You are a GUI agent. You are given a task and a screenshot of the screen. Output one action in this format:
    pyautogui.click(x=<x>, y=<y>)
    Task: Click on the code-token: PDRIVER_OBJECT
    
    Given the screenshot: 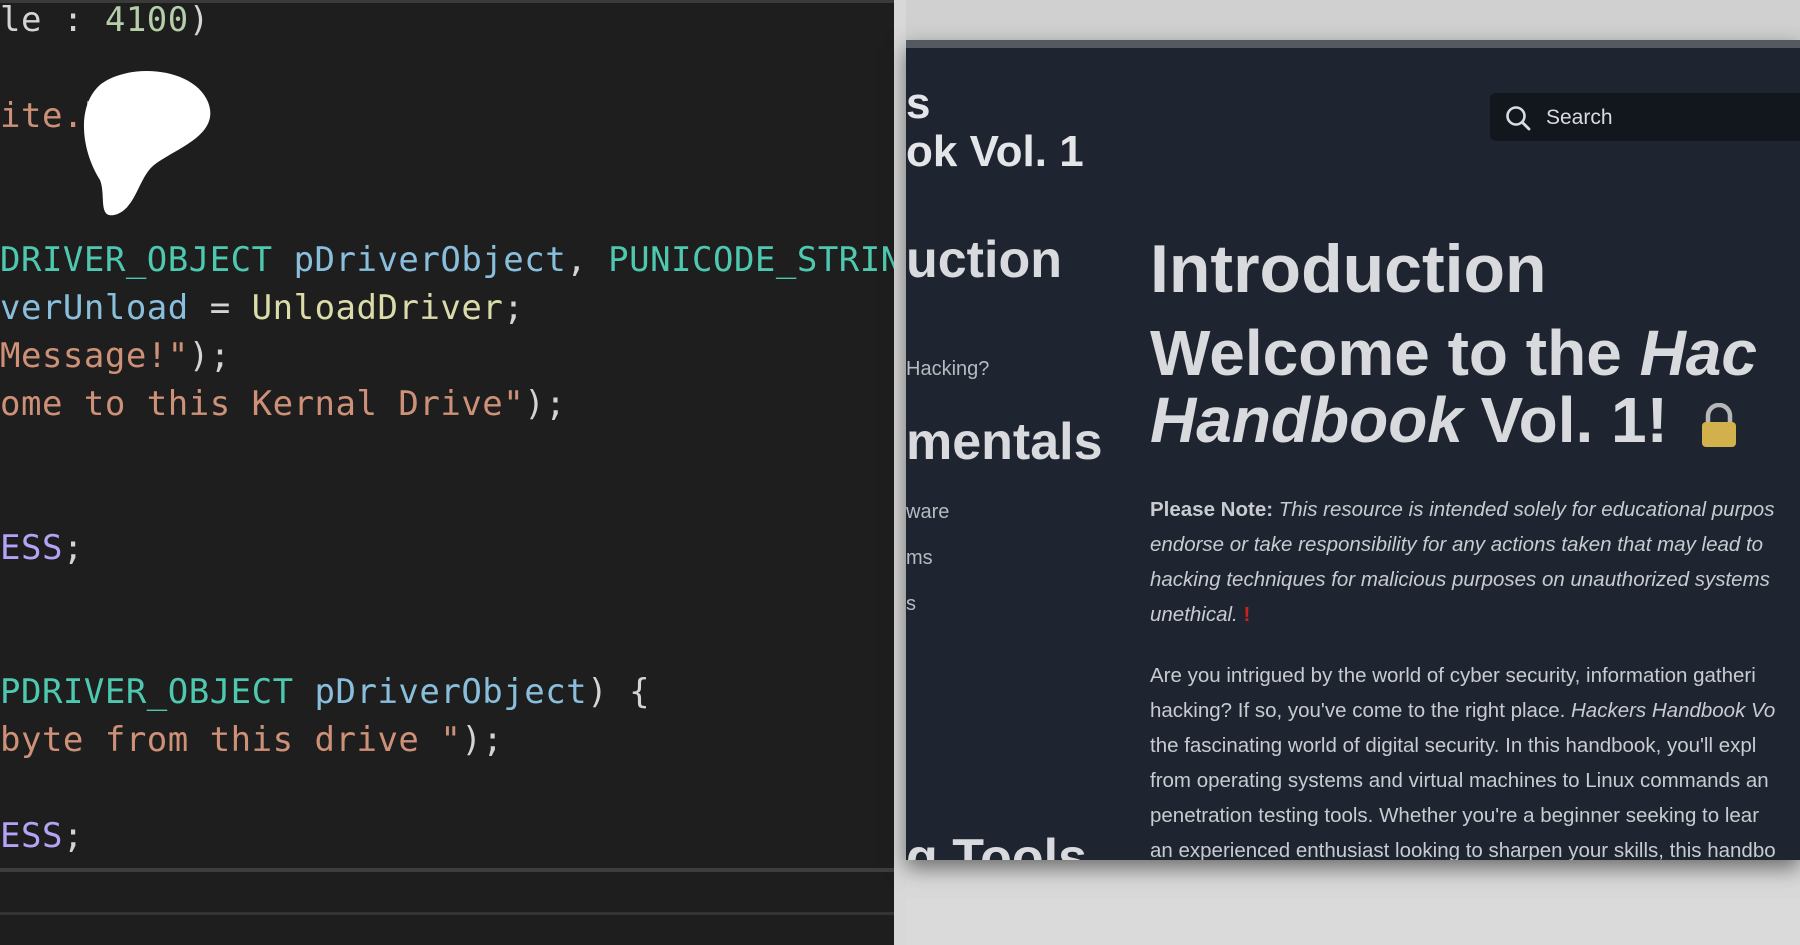 What is the action you would take?
    pyautogui.click(x=147, y=692)
    